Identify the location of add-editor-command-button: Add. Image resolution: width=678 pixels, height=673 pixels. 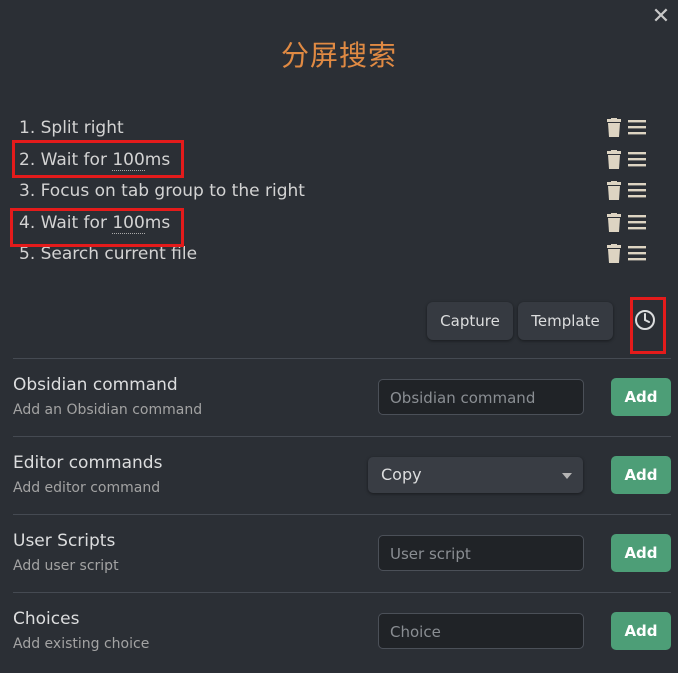
(641, 475).